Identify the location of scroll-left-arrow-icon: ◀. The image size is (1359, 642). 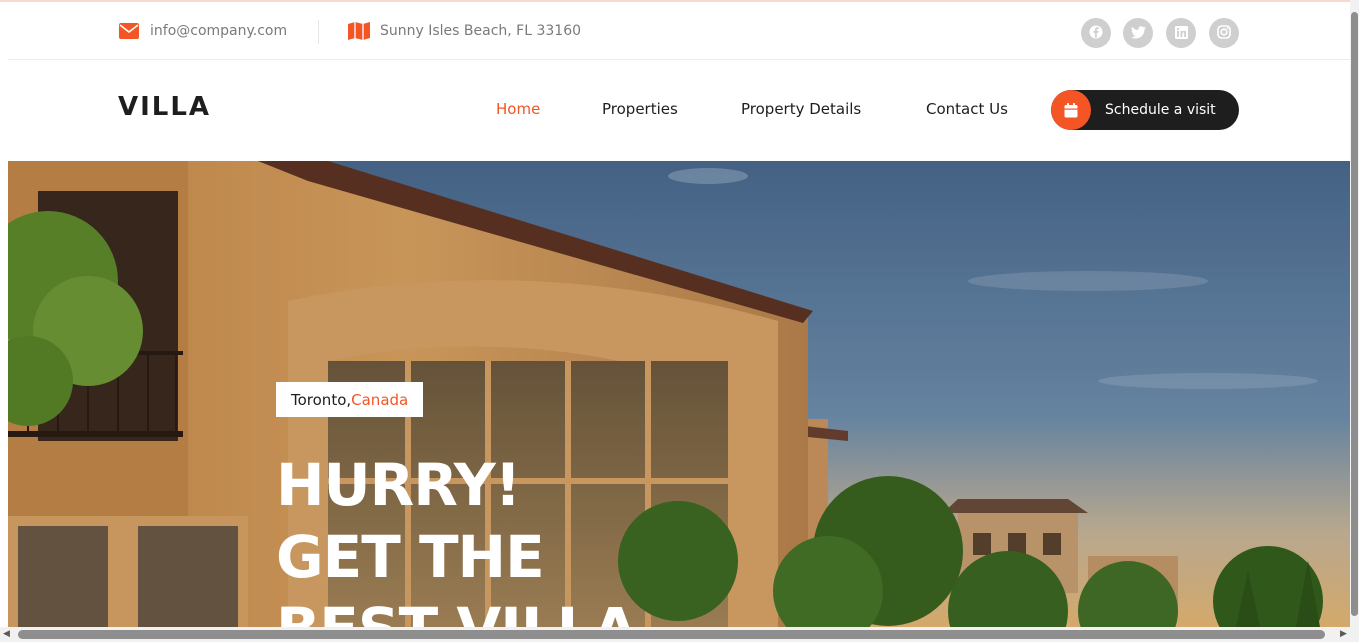
(6, 634).